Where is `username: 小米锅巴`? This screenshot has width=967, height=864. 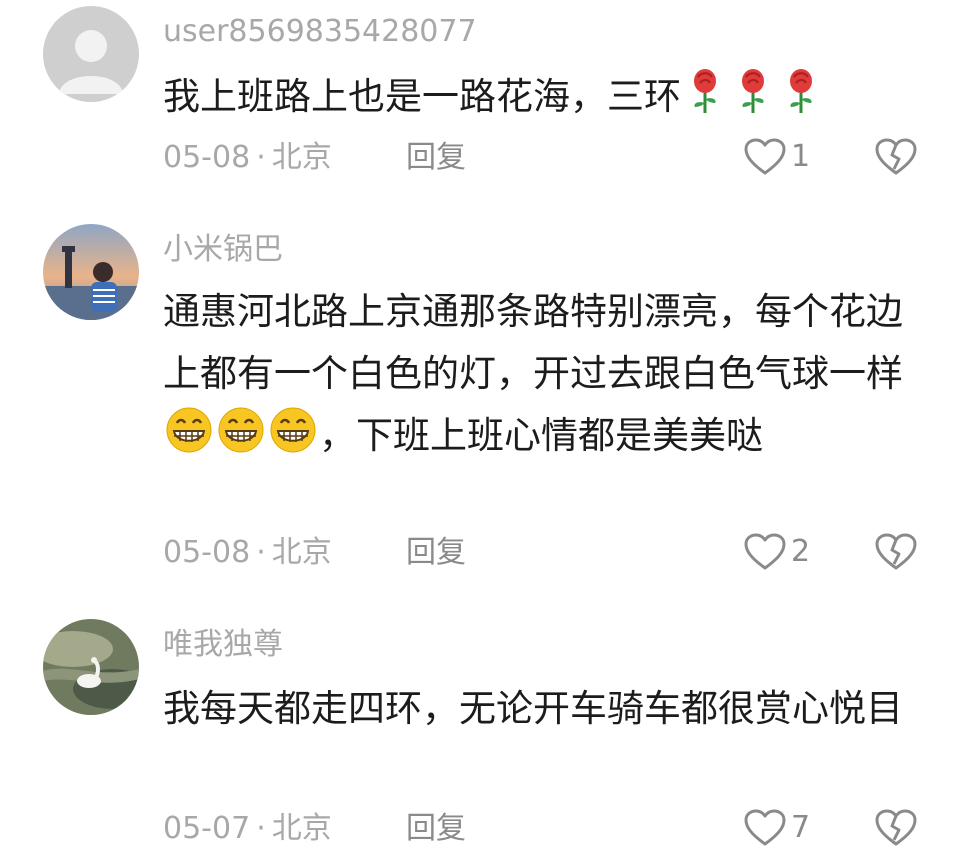
username: 小米锅巴 is located at coordinates (223, 250).